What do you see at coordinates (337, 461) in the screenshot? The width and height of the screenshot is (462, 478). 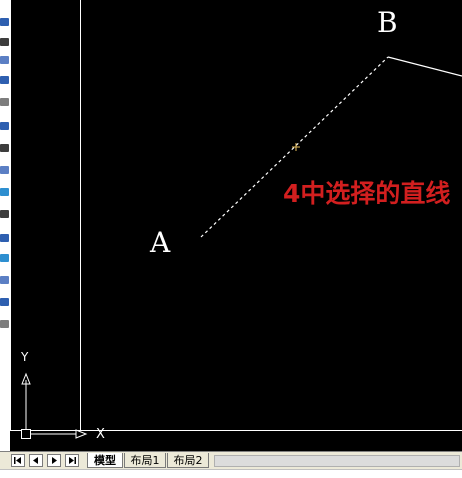 I see `horizontal-scrollbar` at bounding box center [337, 461].